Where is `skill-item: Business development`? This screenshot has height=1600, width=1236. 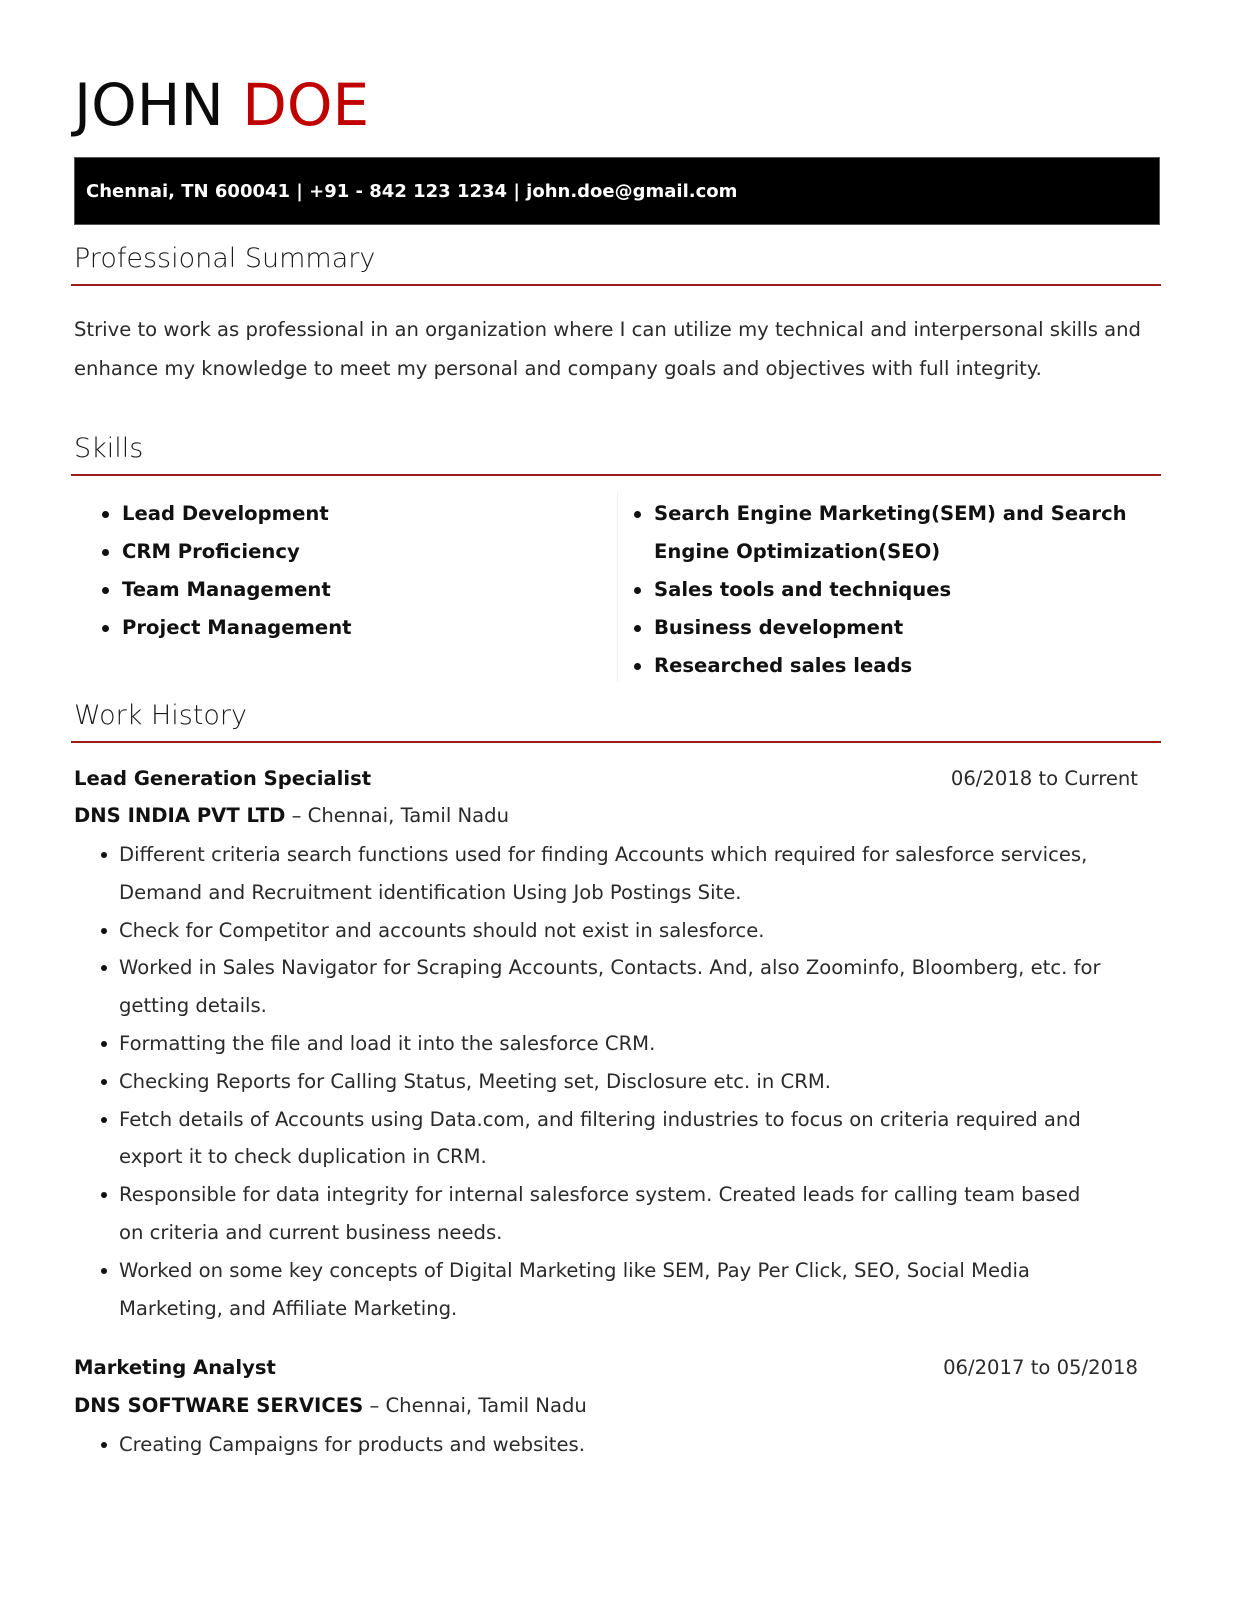 skill-item: Business development is located at coordinates (884, 628).